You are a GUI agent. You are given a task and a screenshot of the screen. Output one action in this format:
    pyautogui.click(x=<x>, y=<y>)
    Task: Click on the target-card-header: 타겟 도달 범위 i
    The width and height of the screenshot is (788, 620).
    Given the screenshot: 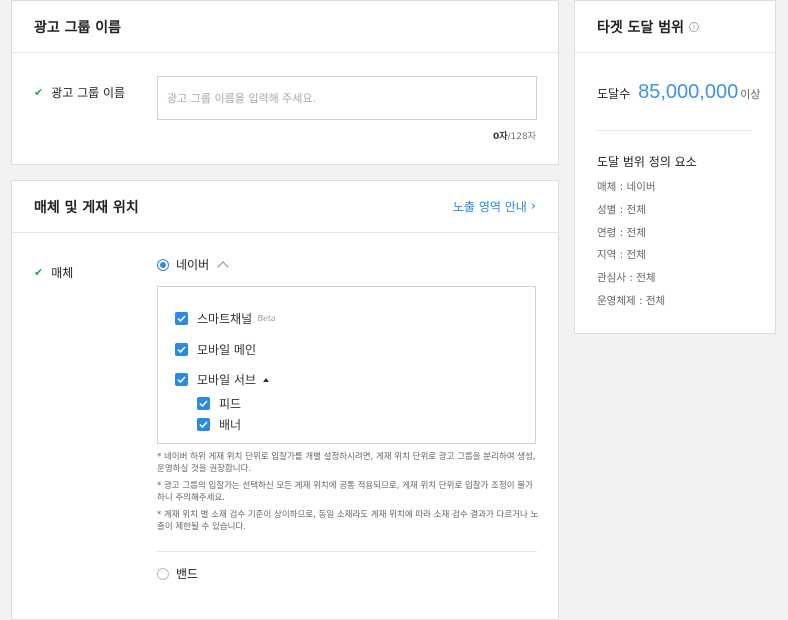 What is the action you would take?
    pyautogui.click(x=675, y=27)
    